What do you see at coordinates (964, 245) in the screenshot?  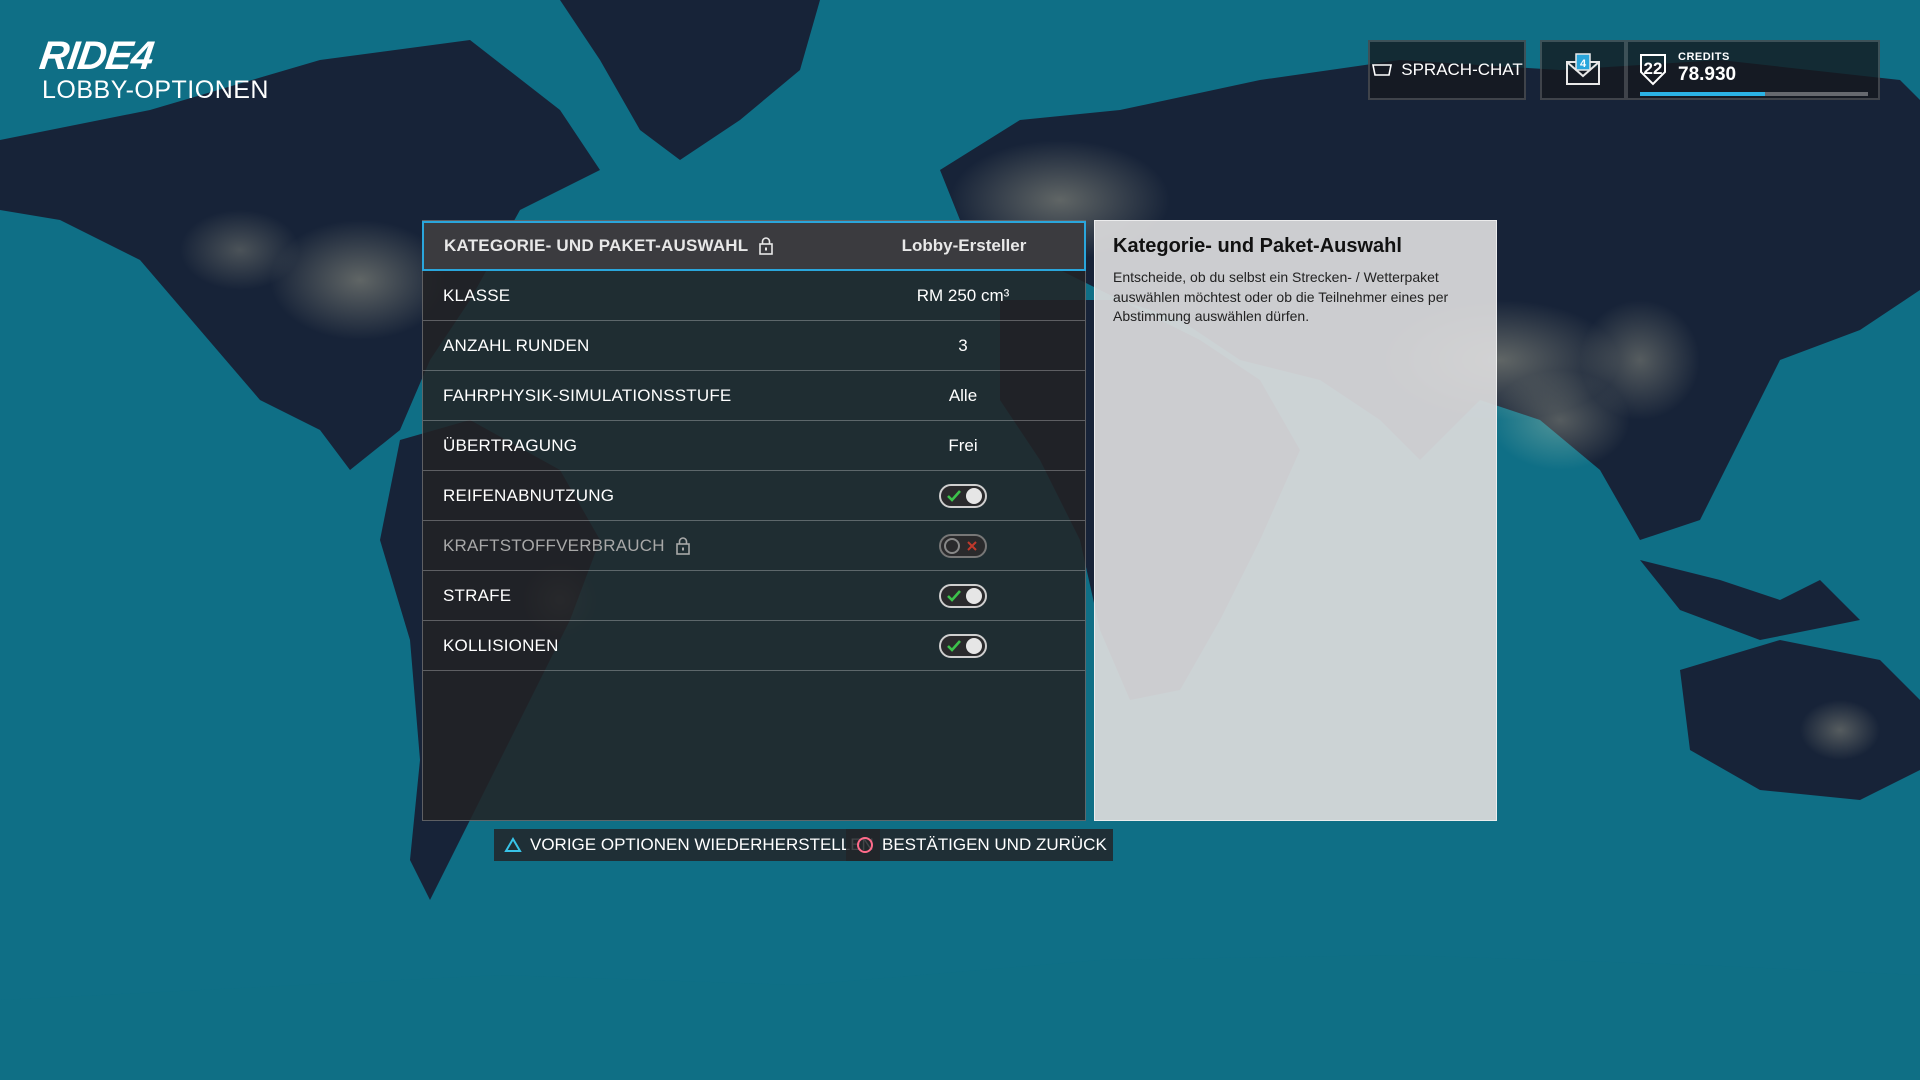 I see `option-value: Lobby-Ersteller` at bounding box center [964, 245].